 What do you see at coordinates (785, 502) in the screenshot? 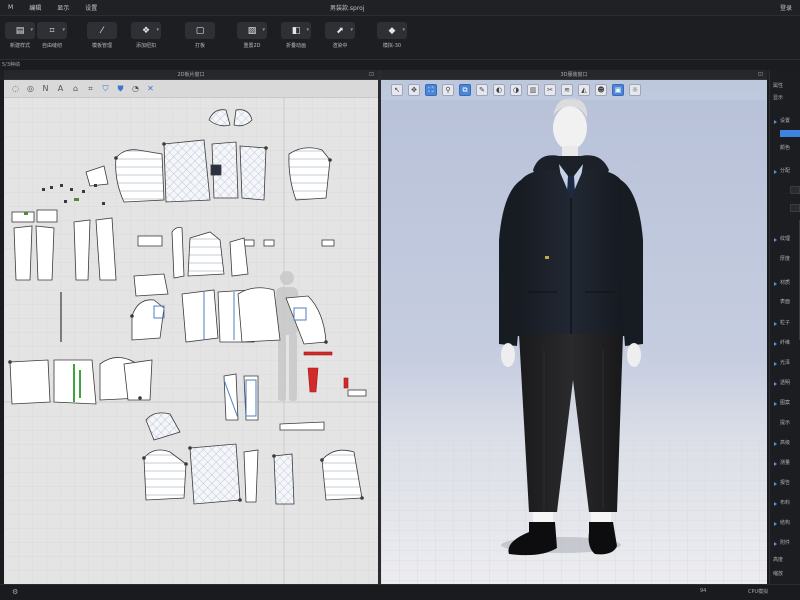
I see `property-item: 布料` at bounding box center [785, 502].